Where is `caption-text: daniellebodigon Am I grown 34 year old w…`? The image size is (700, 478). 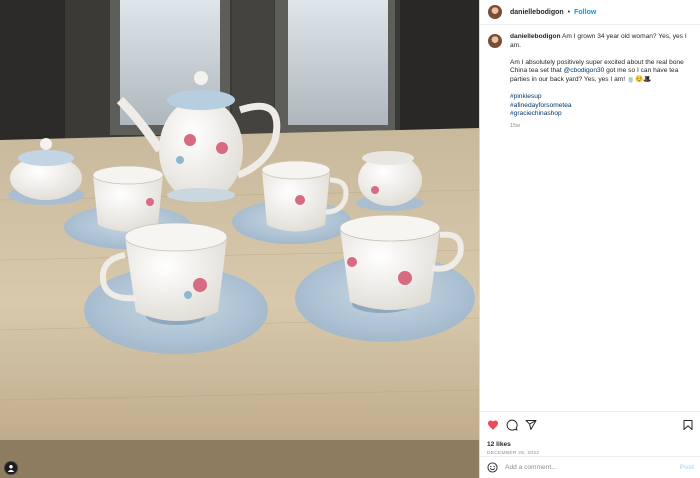
caption-text: daniellebodigon Am I grown 34 year old w… is located at coordinates (601, 82).